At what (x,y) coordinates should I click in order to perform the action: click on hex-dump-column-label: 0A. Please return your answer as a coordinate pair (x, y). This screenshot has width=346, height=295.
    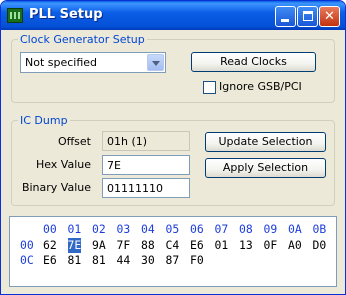
    Looking at the image, I should click on (295, 229).